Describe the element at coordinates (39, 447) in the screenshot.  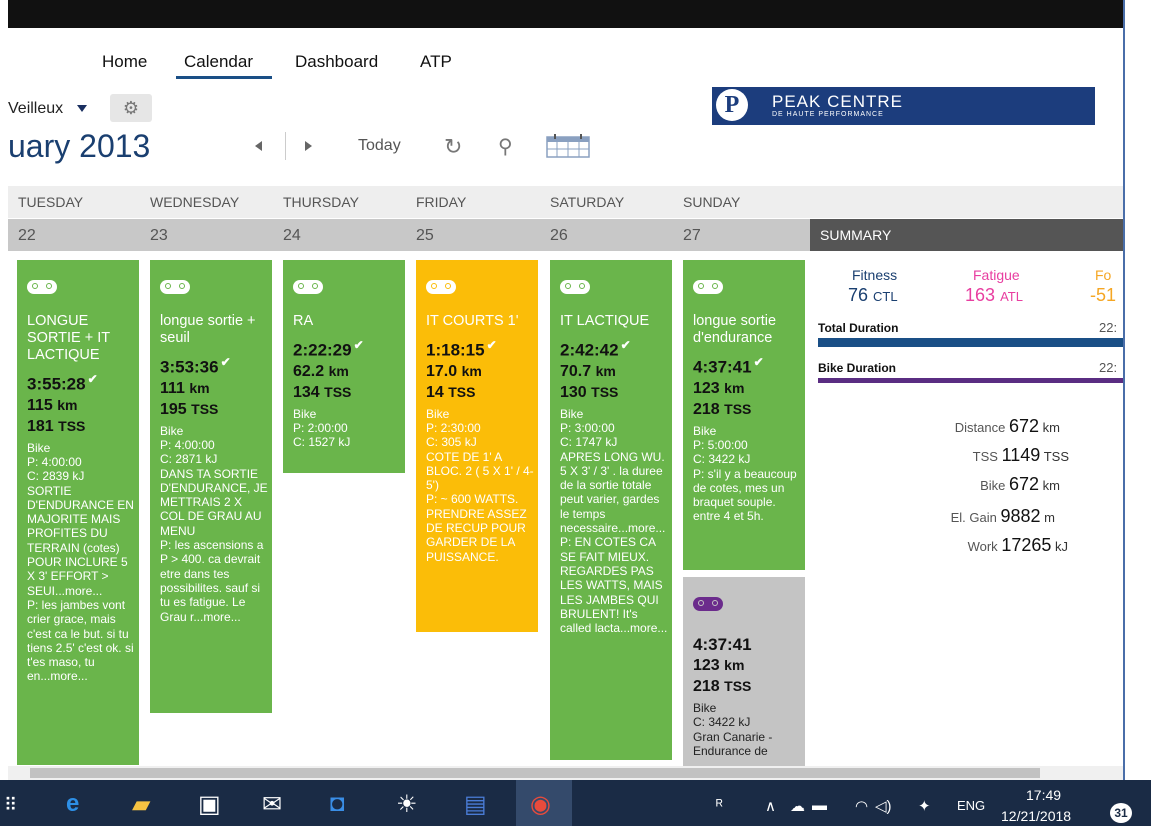
I see `workout-sport: Bike` at that location.